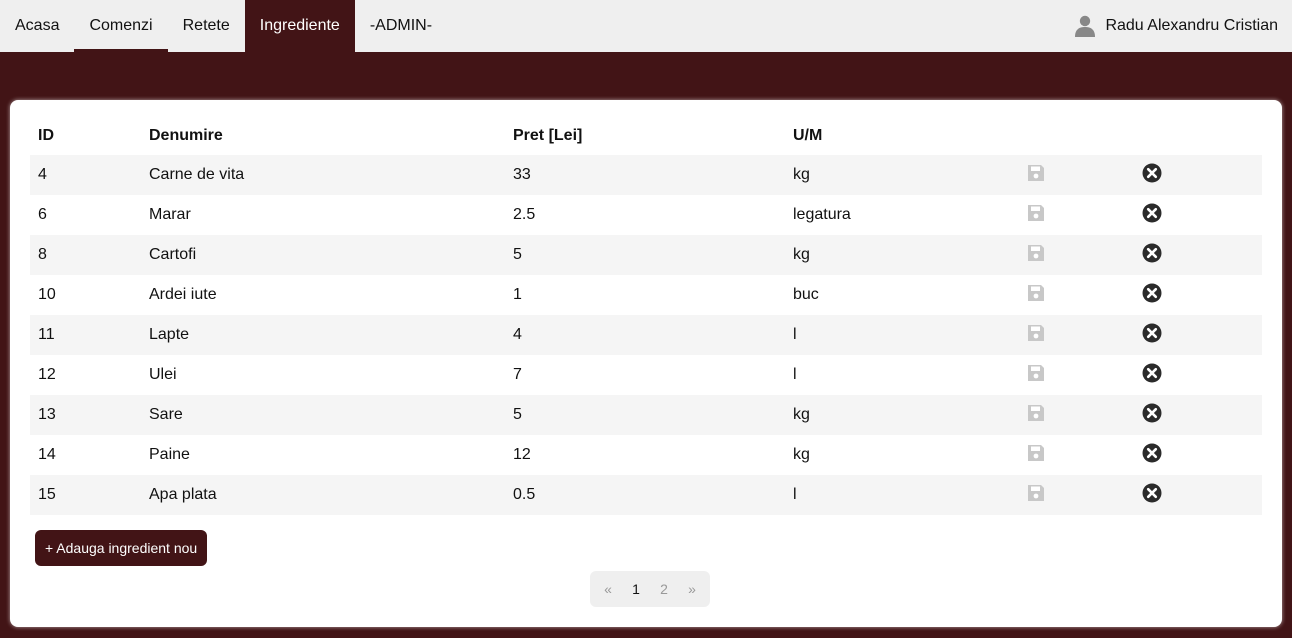 The width and height of the screenshot is (1292, 638). Describe the element at coordinates (169, 334) in the screenshot. I see `cell-denumire: Lapte` at that location.